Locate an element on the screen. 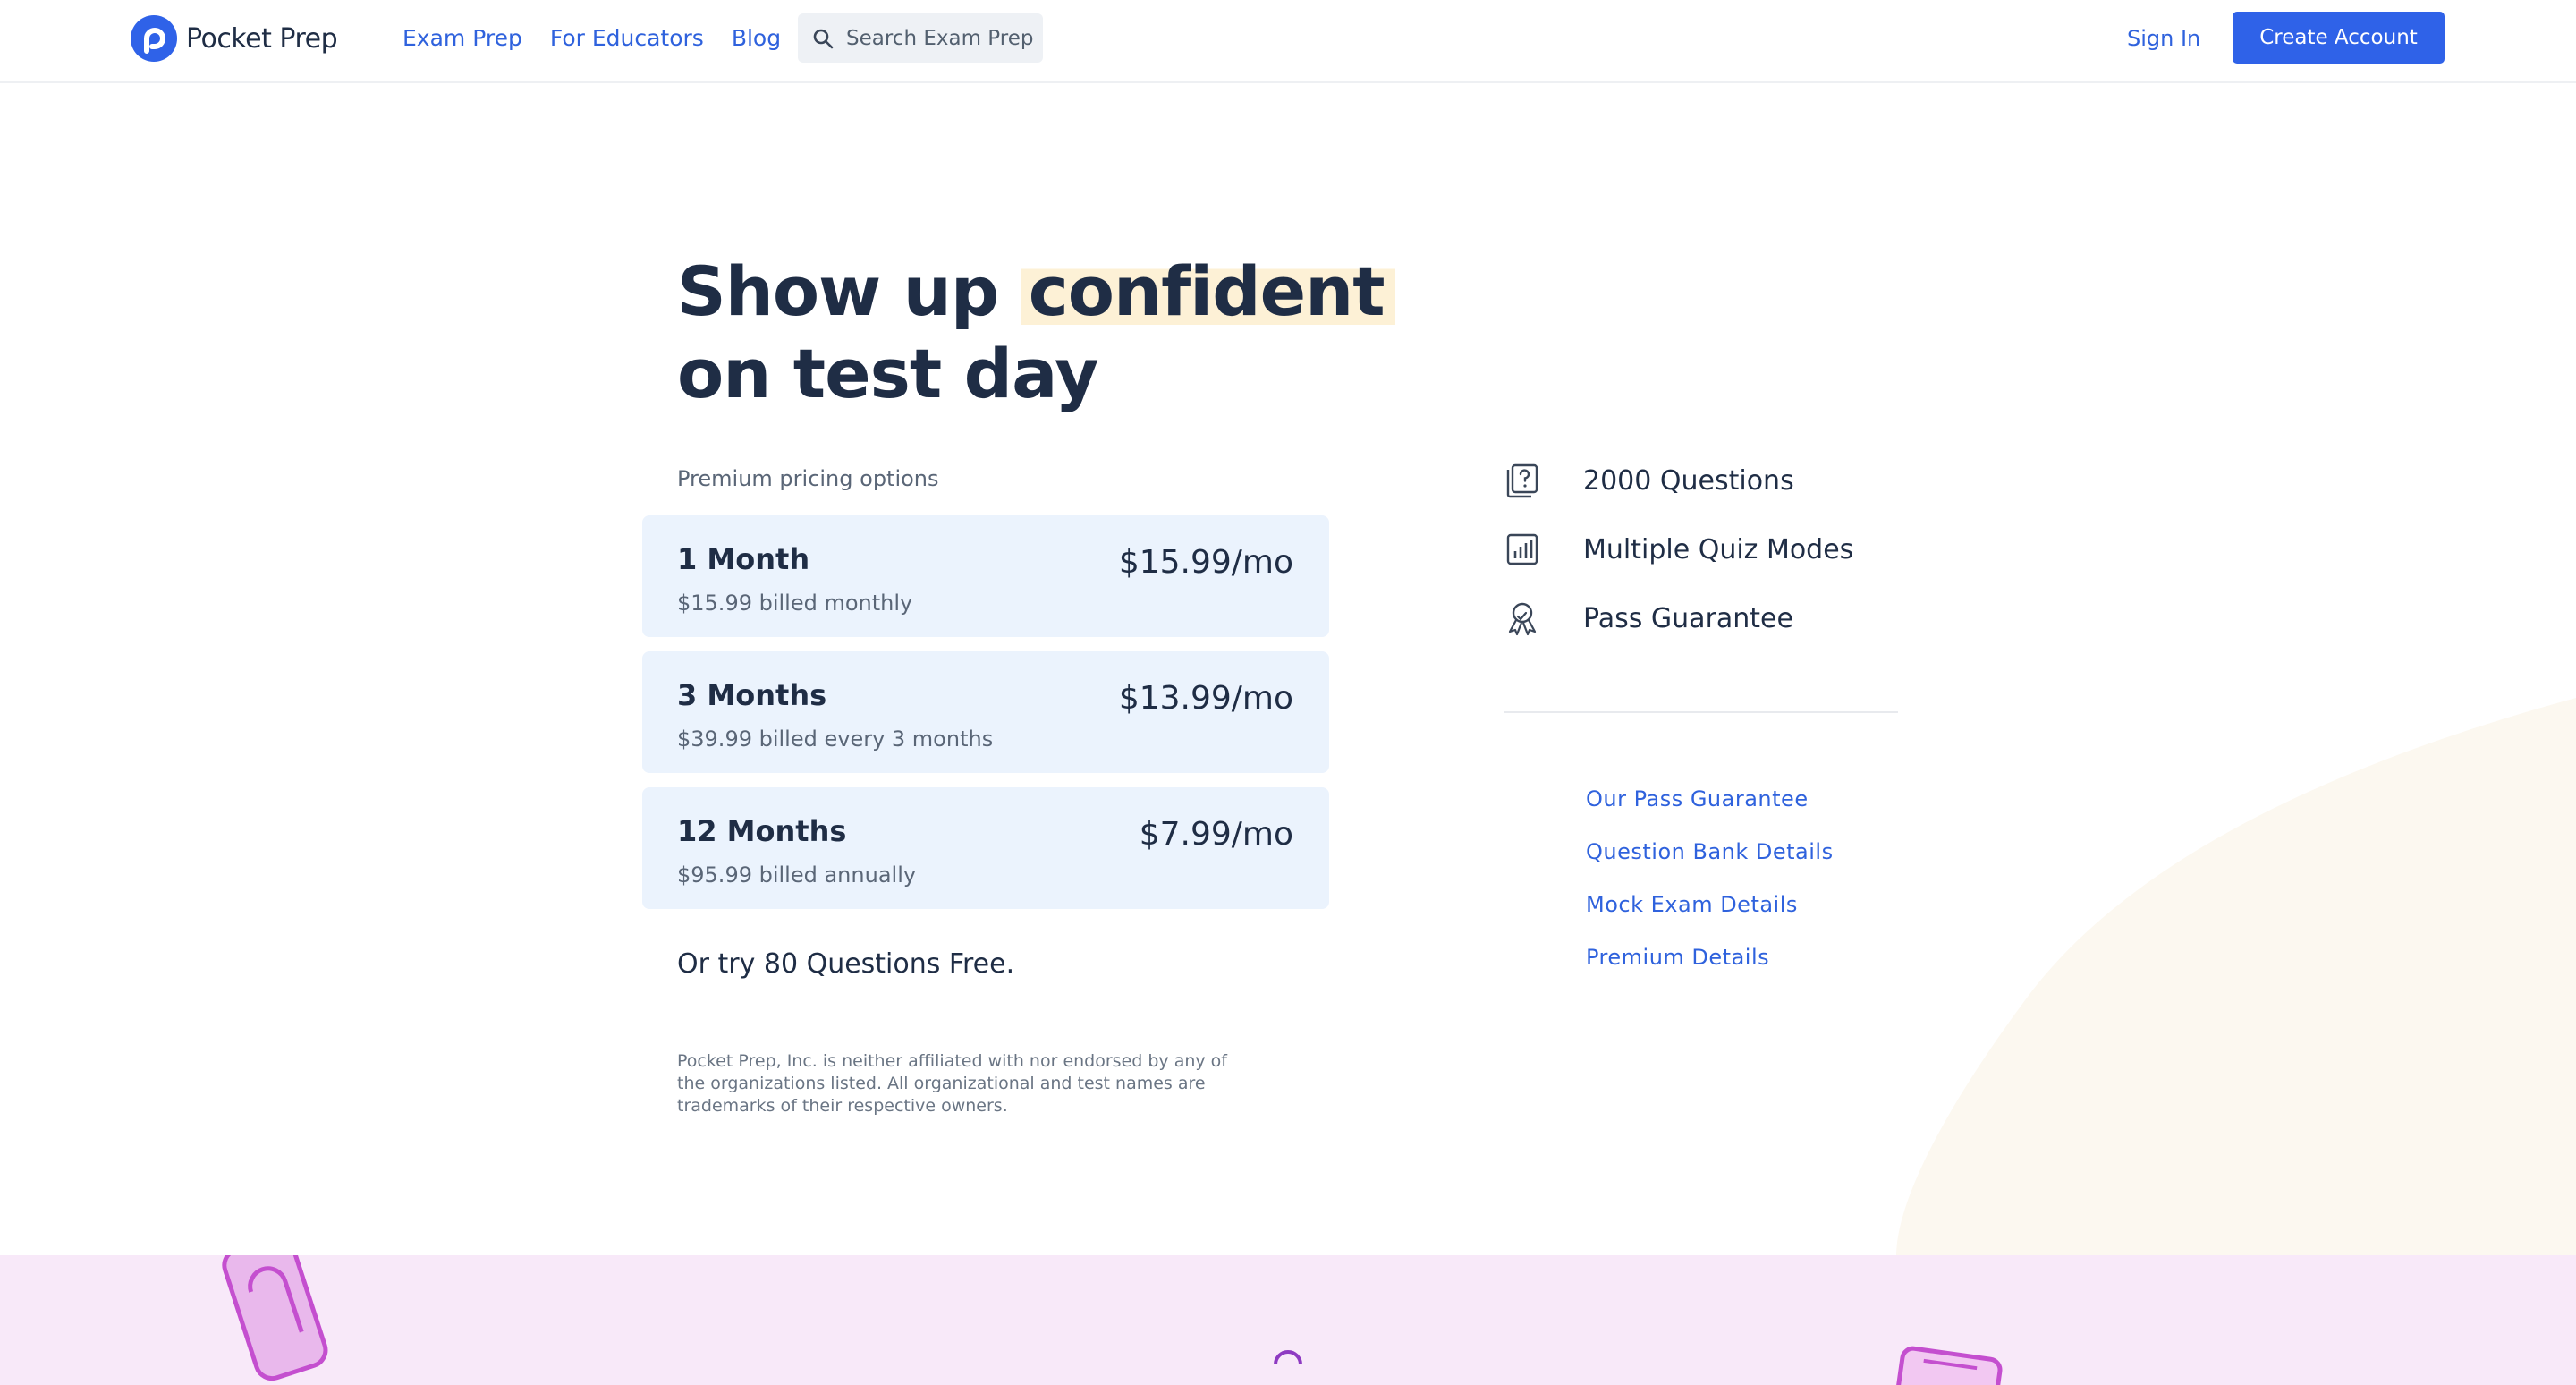  sign-in-link: Sign In is located at coordinates (2163, 38).